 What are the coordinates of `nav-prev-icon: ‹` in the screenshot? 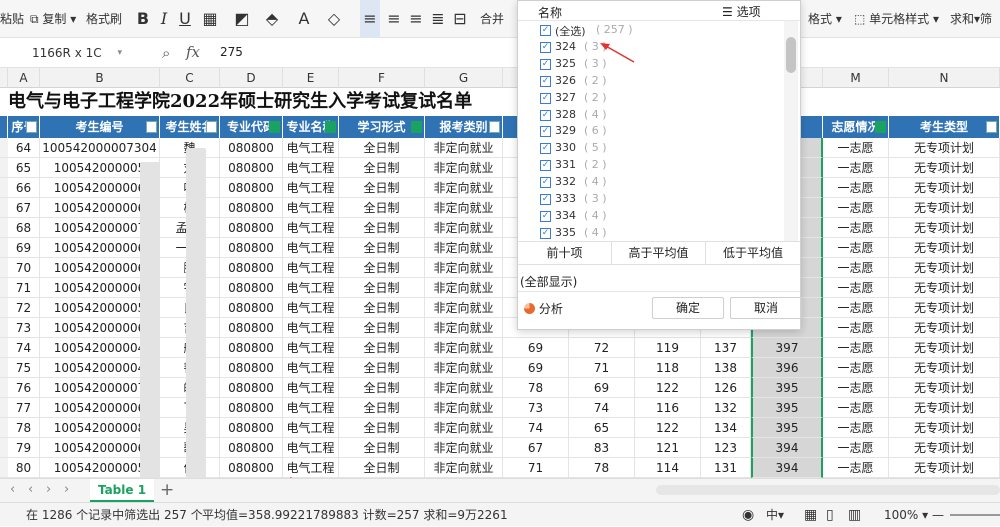 It's located at (30, 489).